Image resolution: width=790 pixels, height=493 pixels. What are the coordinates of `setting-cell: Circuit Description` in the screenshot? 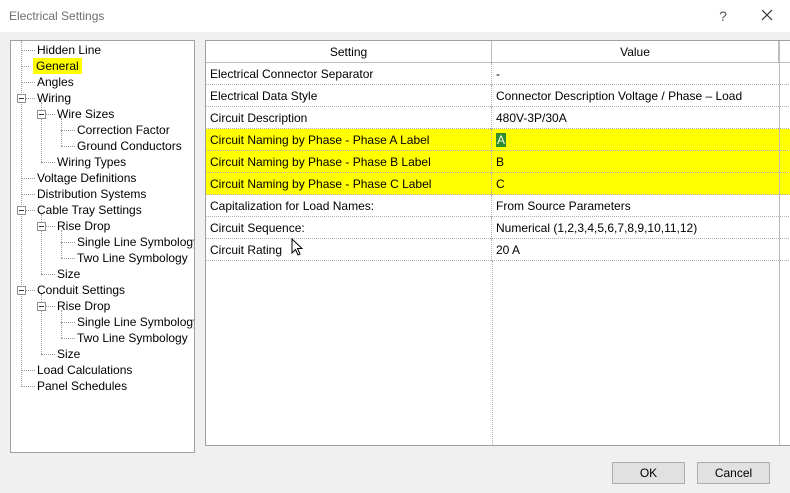 It's located at (349, 118).